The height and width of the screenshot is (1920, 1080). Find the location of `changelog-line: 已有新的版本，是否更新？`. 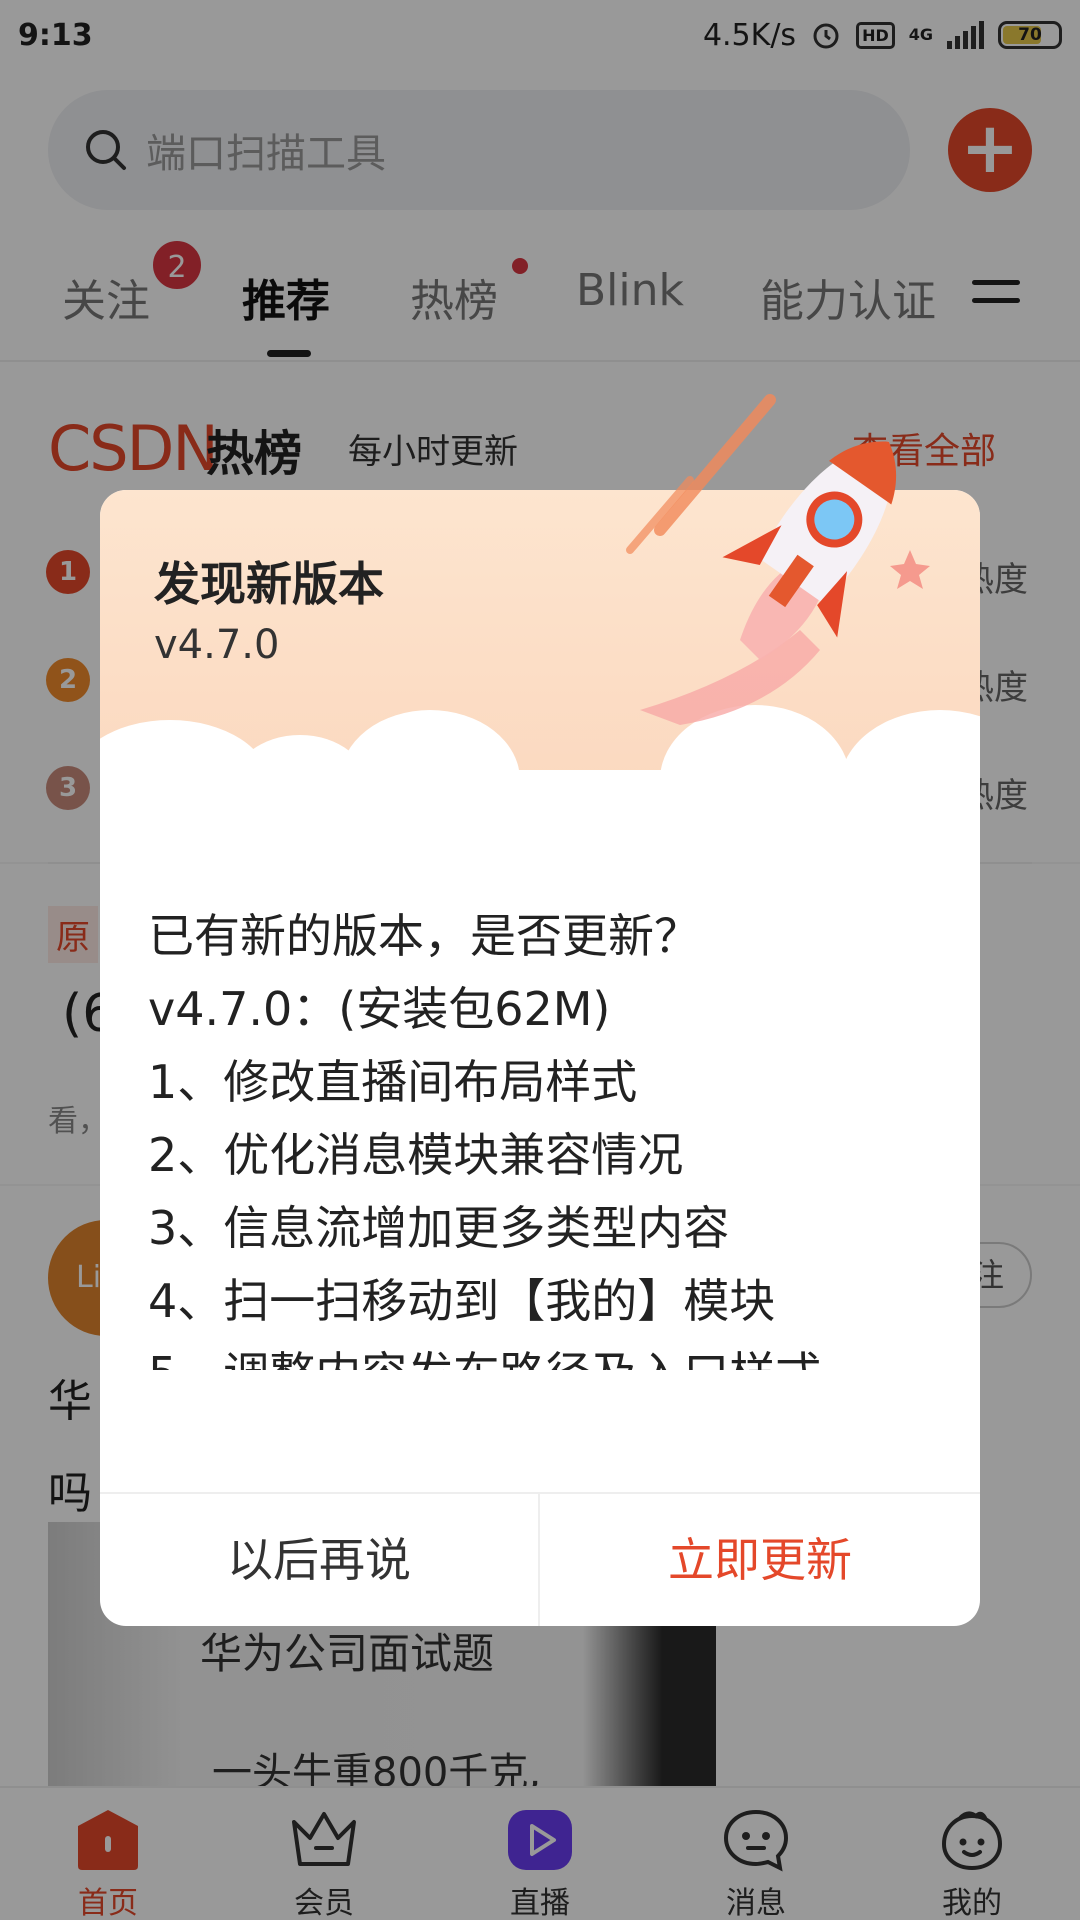

changelog-line: 已有新的版本，是否更新？ is located at coordinates (424, 936).